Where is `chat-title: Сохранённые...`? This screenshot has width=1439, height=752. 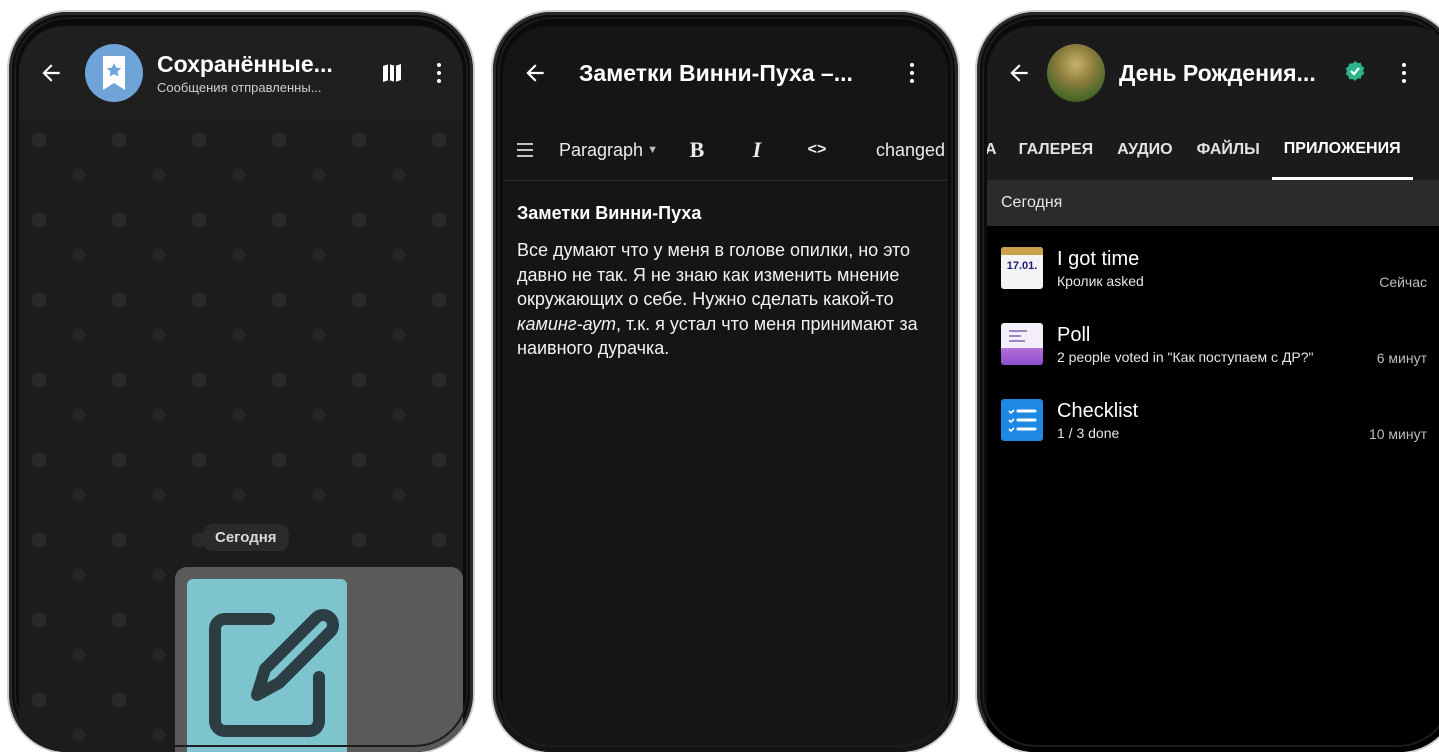 chat-title: Сохранённые... is located at coordinates (245, 64).